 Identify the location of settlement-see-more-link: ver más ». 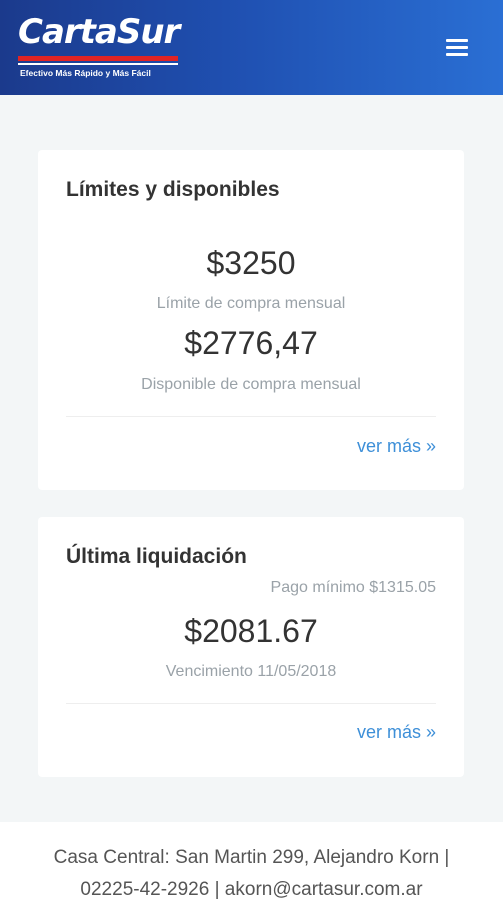
(396, 732).